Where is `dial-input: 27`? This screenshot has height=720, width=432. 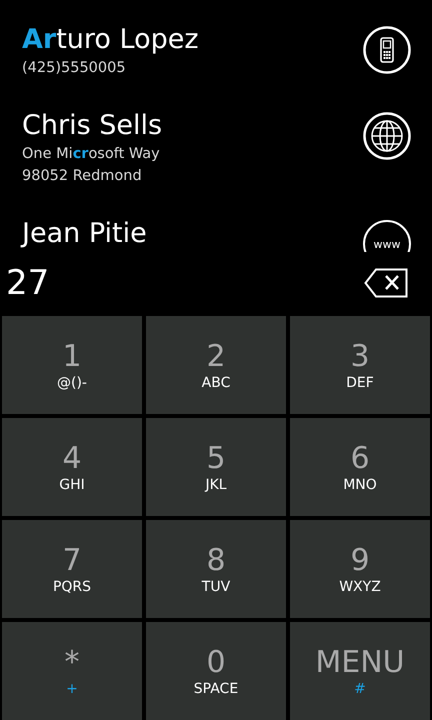
dial-input: 27 is located at coordinates (28, 283).